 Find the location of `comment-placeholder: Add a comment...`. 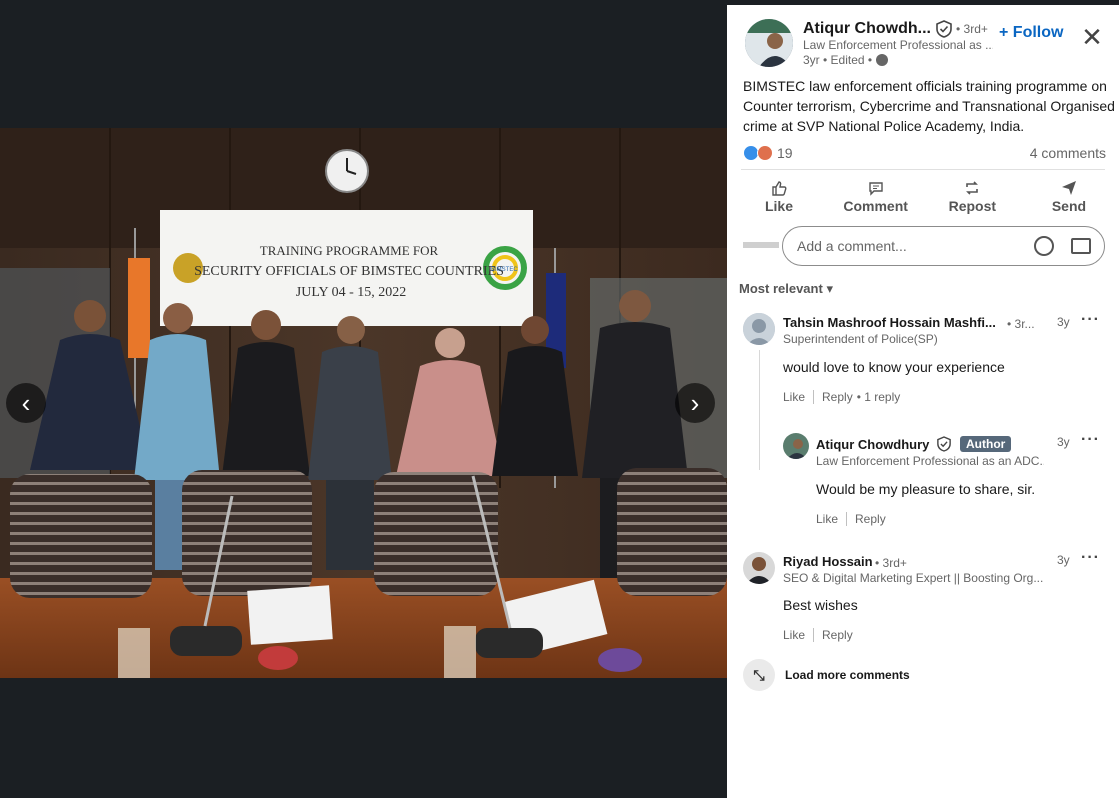

comment-placeholder: Add a comment... is located at coordinates (852, 246).